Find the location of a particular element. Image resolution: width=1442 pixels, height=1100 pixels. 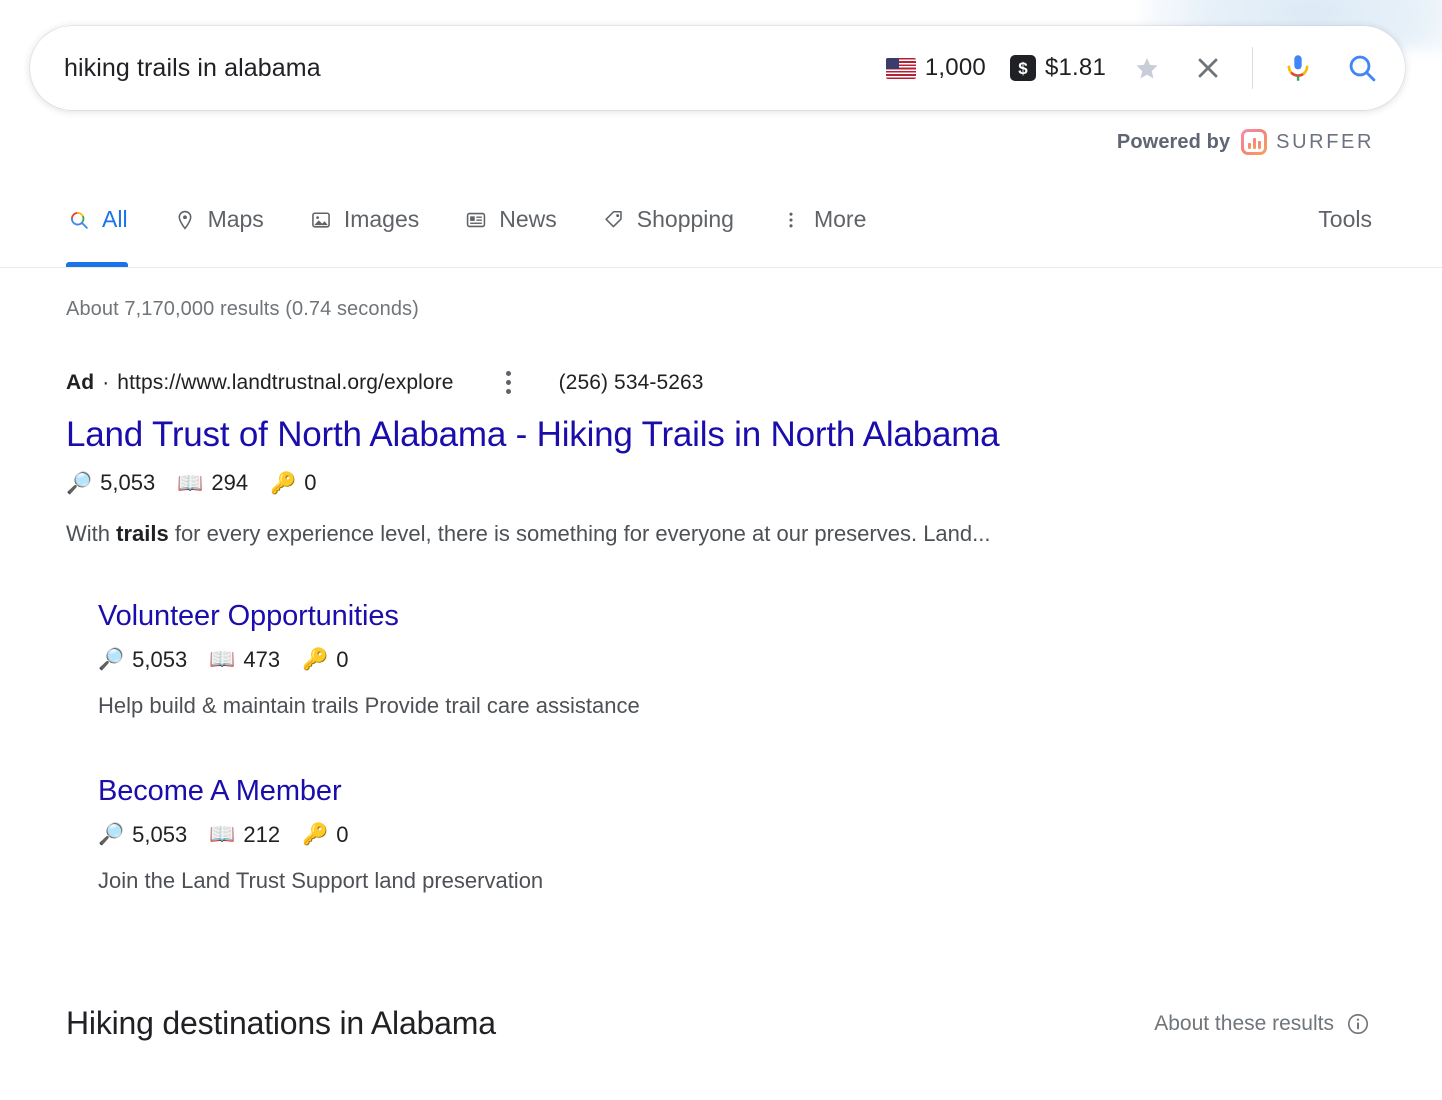

search-icon is located at coordinates (1362, 68).